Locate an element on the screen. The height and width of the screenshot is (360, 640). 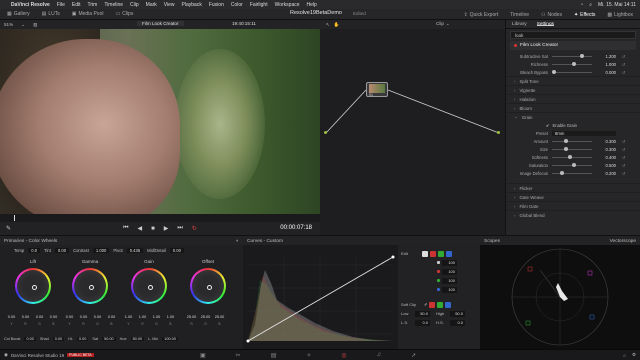
effects-search-input: look is located at coordinates (573, 35).